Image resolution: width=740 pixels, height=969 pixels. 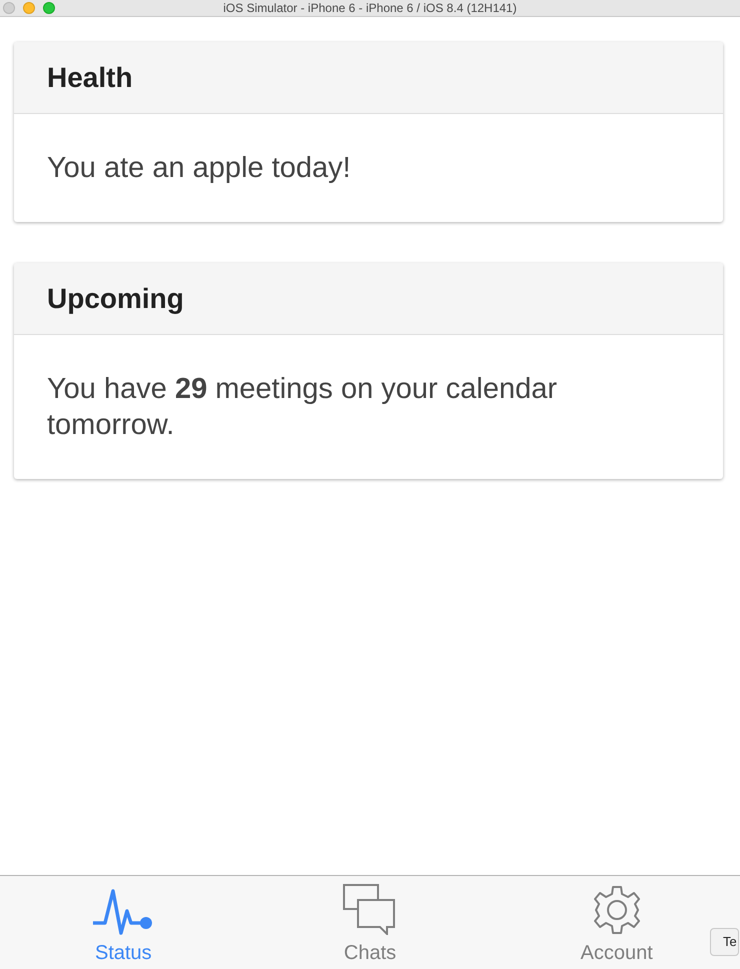 What do you see at coordinates (724, 942) in the screenshot?
I see `partial-button: Te` at bounding box center [724, 942].